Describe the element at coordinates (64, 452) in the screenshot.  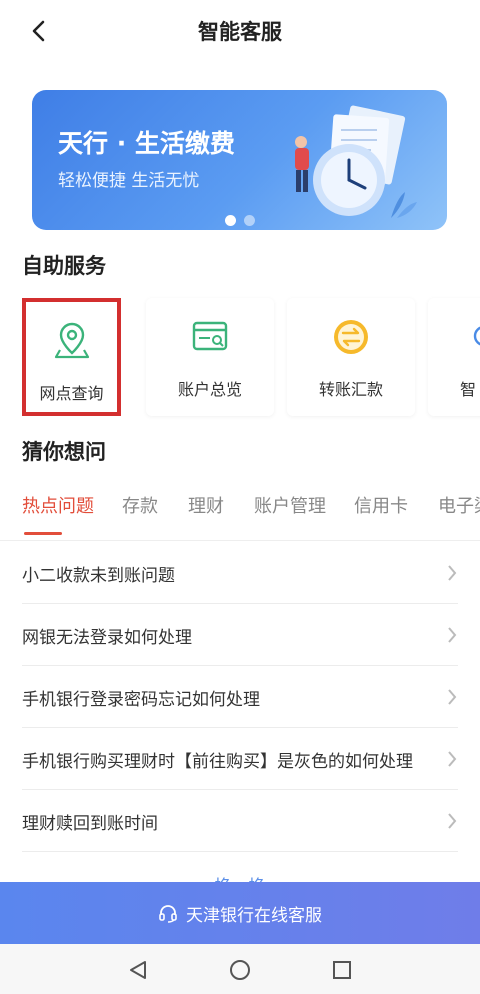
I see `guess-heading: 猜你想问` at that location.